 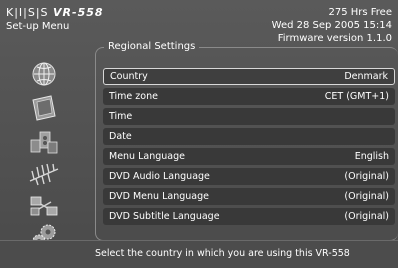 I want to click on setting-label: DVD Menu Language, so click(x=159, y=196).